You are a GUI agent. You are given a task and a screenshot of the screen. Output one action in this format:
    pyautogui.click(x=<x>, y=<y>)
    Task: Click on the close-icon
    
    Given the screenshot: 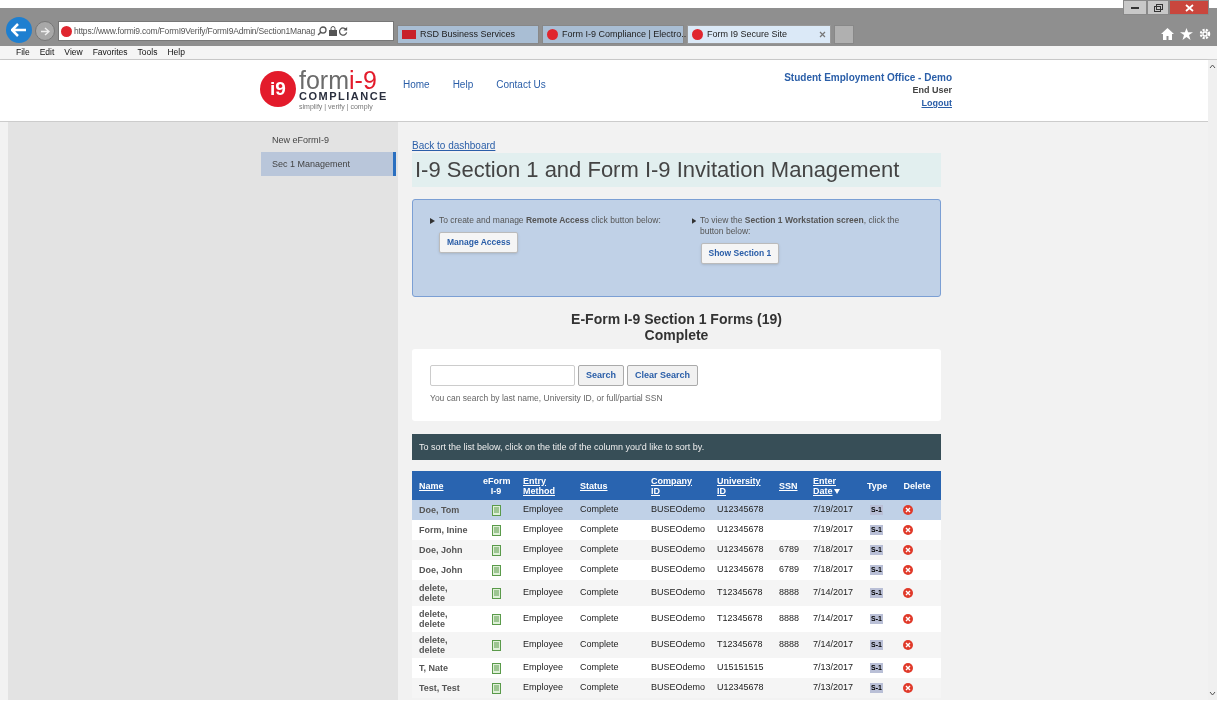 What is the action you would take?
    pyautogui.click(x=1189, y=7)
    